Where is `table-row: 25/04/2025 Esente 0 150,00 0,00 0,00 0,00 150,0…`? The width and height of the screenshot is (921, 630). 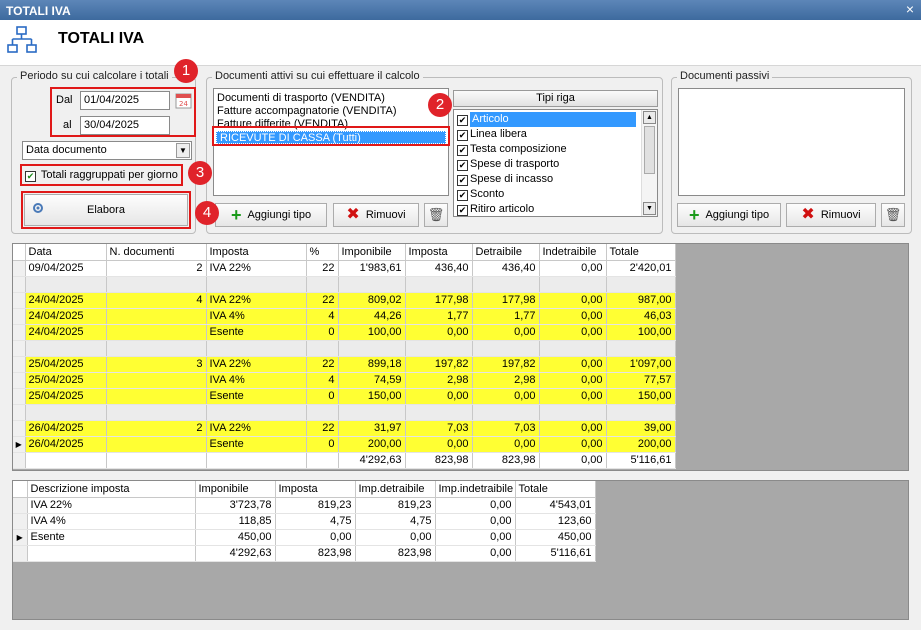
table-row: 25/04/2025 Esente 0 150,00 0,00 0,00 0,00 150,0… is located at coordinates (344, 396).